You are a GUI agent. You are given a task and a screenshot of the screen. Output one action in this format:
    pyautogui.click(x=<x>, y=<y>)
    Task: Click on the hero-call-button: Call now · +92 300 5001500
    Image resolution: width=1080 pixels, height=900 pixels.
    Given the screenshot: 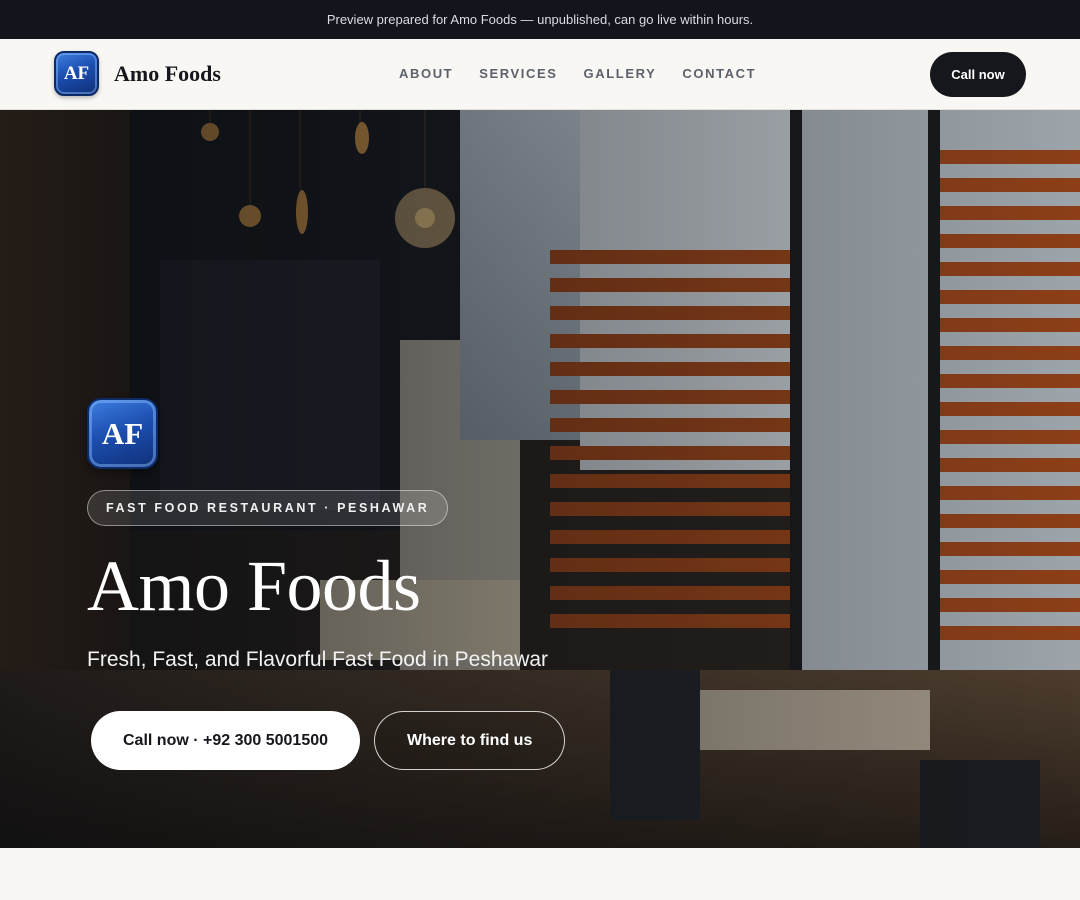 What is the action you would take?
    pyautogui.click(x=226, y=740)
    